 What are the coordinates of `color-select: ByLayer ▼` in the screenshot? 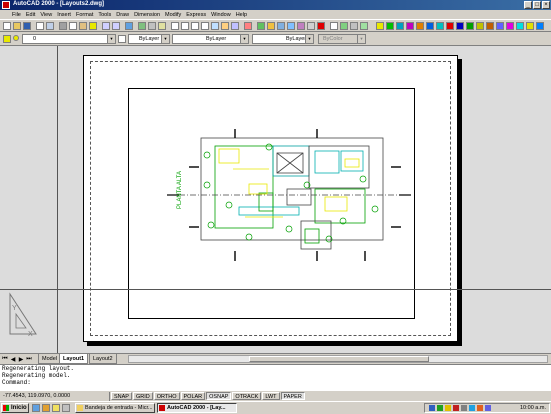 It's located at (149, 39).